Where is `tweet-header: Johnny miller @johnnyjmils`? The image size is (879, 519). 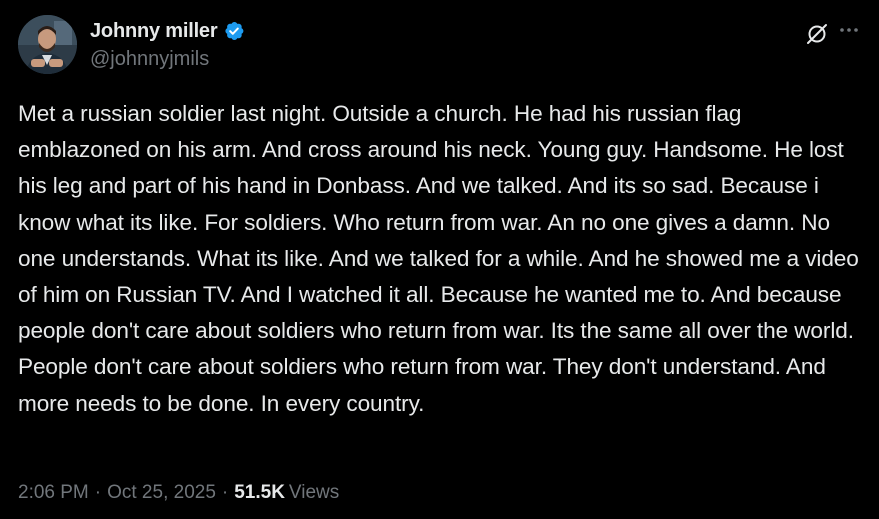
tweet-header: Johnny miller @johnnyjmils is located at coordinates (439, 45).